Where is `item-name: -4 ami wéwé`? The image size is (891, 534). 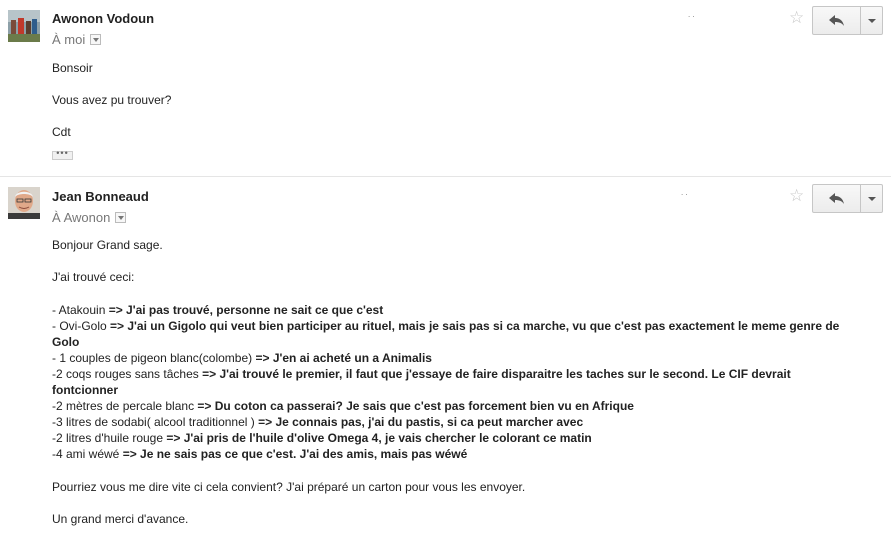 item-name: -4 ami wéwé is located at coordinates (87, 454).